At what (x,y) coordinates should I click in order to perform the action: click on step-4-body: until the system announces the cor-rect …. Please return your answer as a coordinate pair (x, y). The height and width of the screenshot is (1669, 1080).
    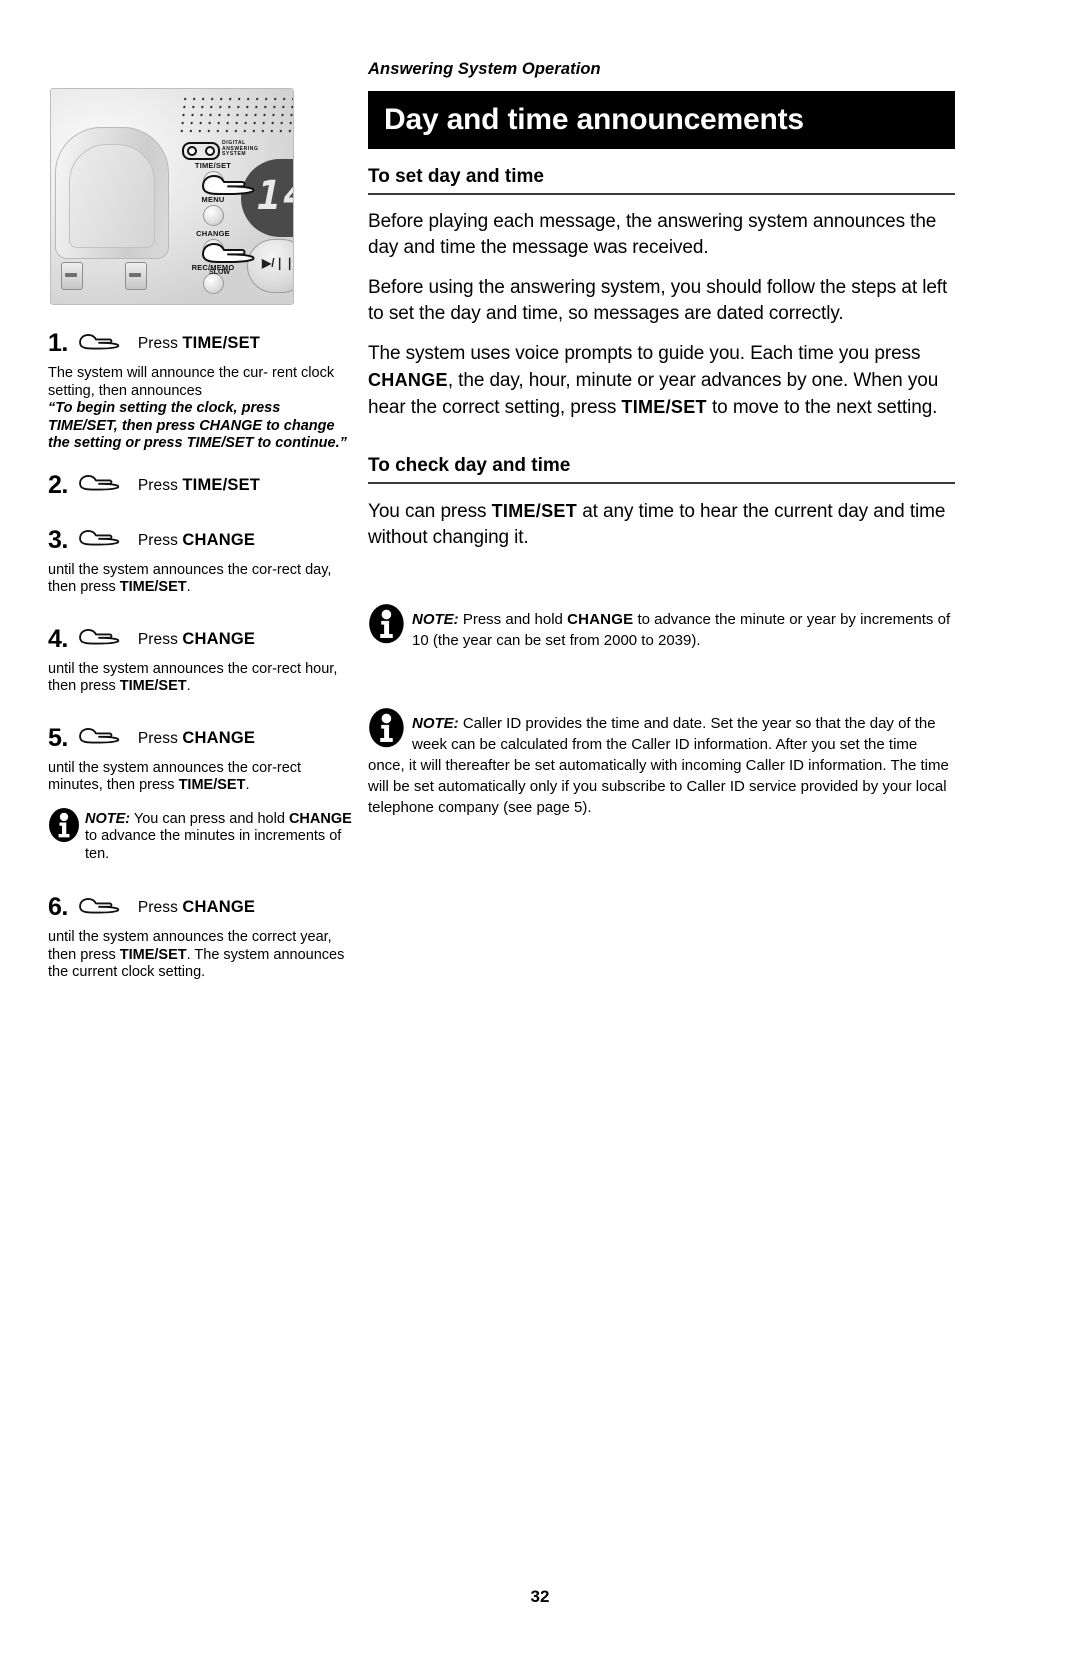
    Looking at the image, I should click on (200, 678).